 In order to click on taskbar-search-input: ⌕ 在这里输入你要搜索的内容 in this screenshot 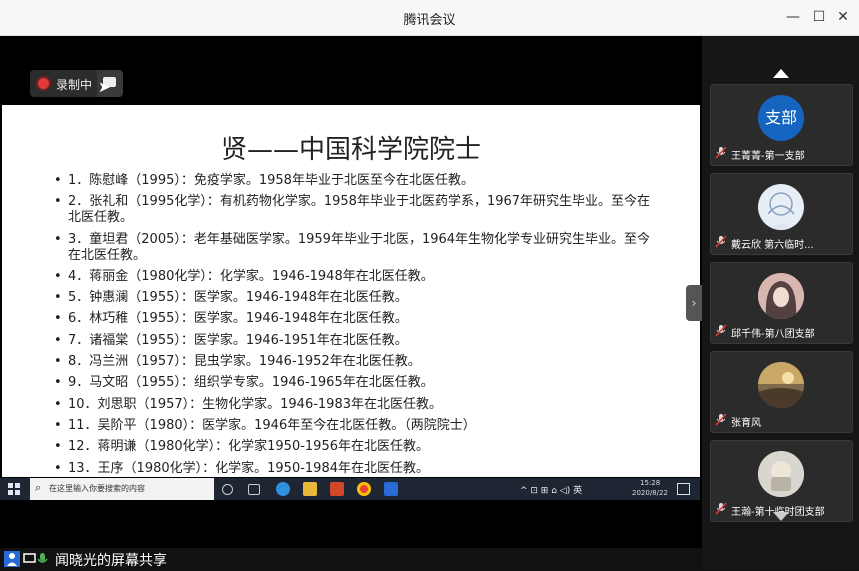, I will do `click(122, 489)`.